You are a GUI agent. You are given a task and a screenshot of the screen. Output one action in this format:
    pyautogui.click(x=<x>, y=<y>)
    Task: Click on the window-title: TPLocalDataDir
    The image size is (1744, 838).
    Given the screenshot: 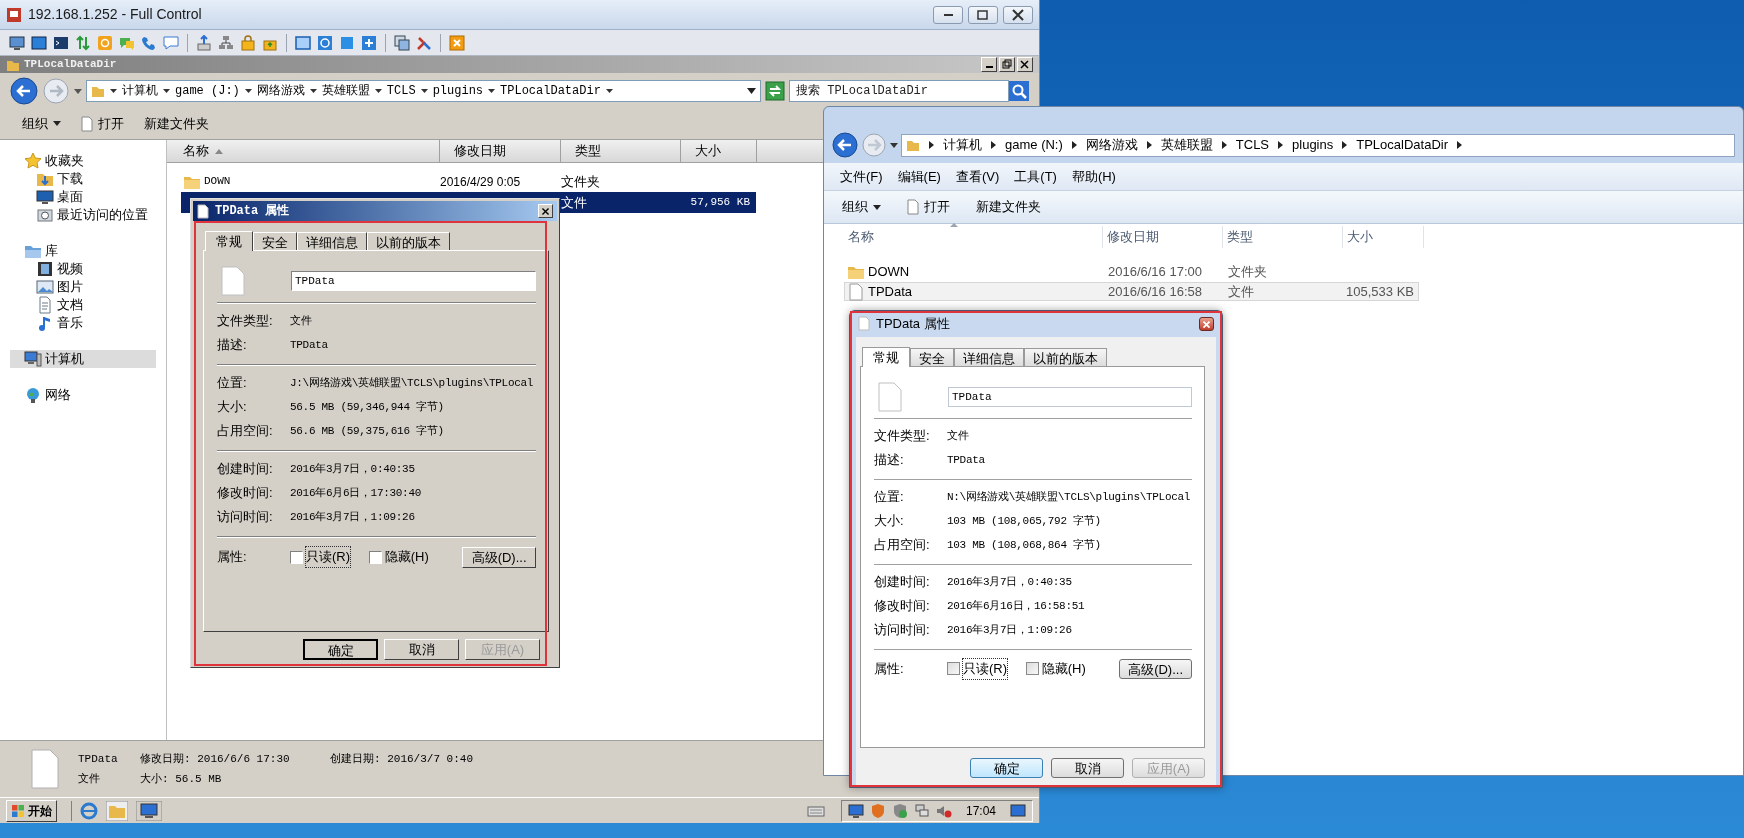 What is the action you would take?
    pyautogui.click(x=70, y=65)
    